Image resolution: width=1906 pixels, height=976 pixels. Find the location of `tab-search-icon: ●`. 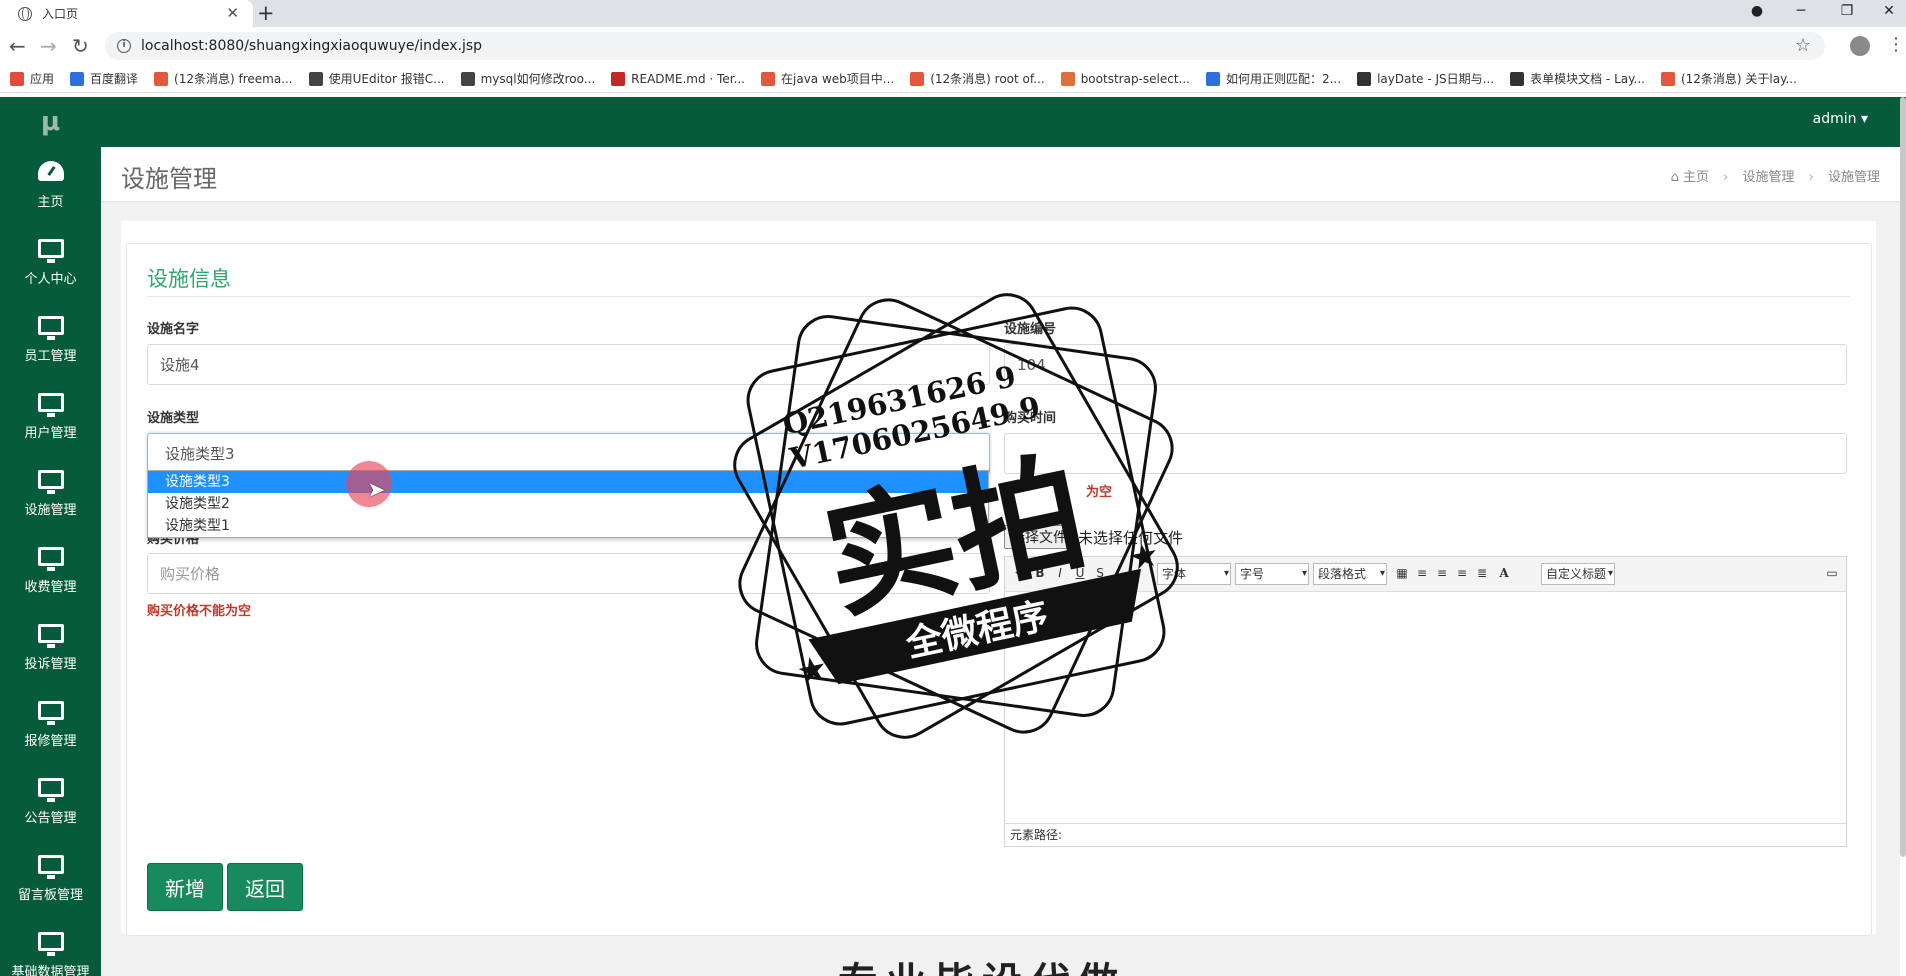

tab-search-icon: ● is located at coordinates (1757, 11).